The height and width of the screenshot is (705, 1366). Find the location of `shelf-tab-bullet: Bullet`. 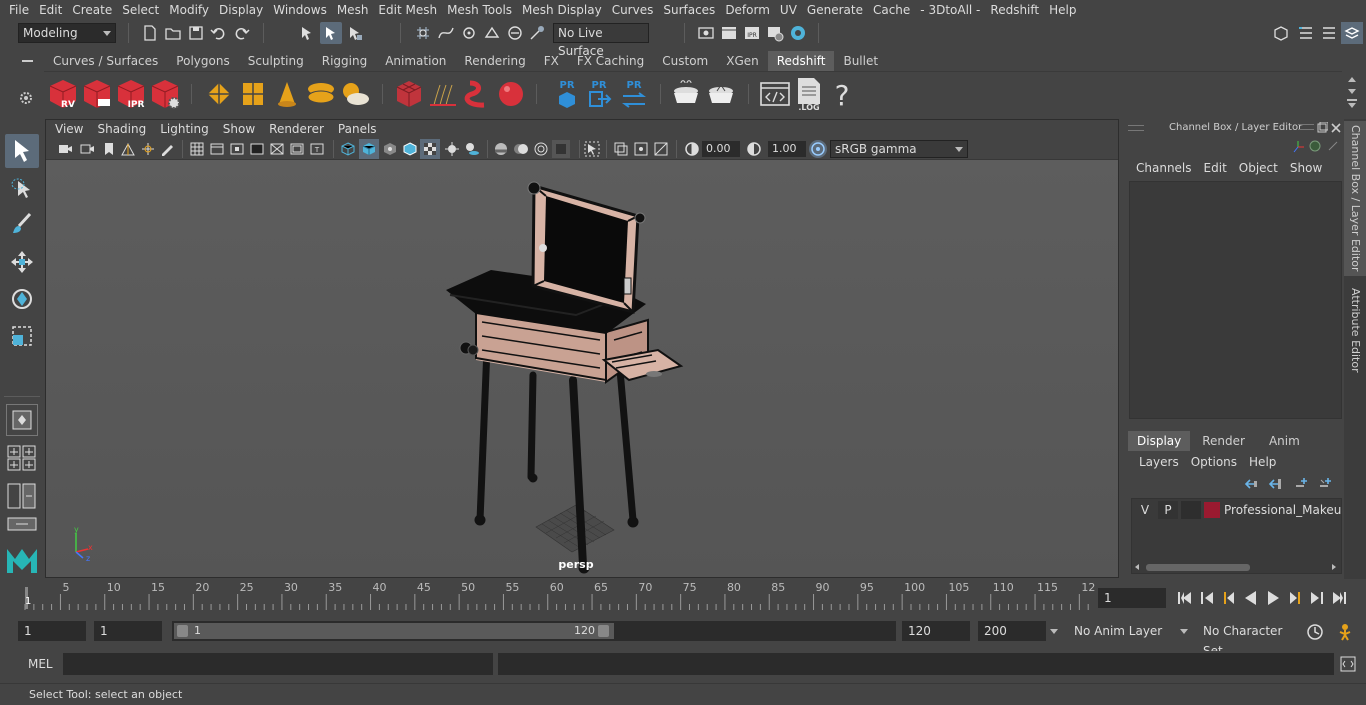

shelf-tab-bullet: Bullet is located at coordinates (860, 61).